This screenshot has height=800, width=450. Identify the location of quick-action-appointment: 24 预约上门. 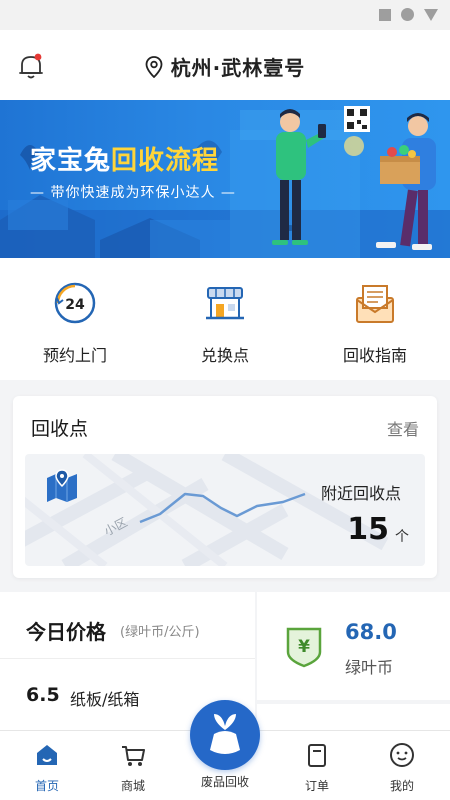
(75, 323).